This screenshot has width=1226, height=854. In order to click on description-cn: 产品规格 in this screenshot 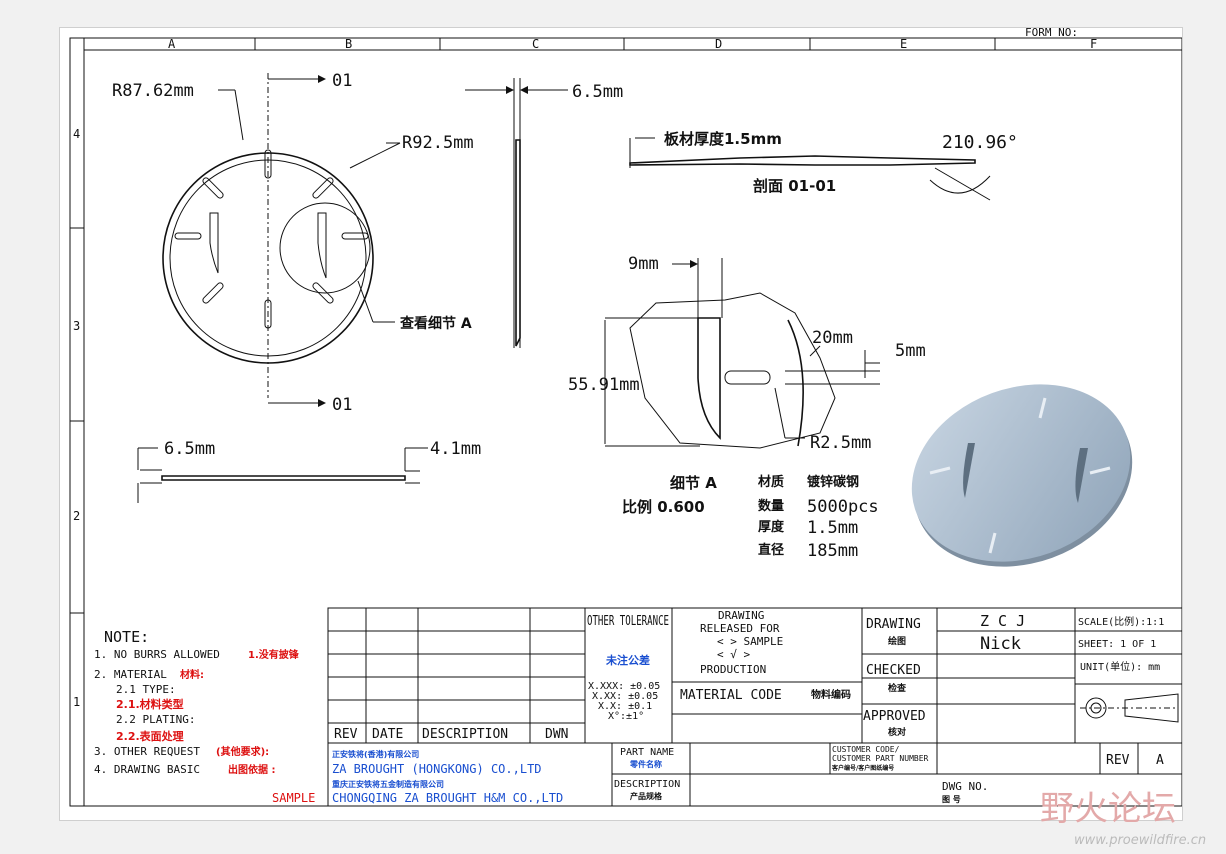, I will do `click(646, 796)`.